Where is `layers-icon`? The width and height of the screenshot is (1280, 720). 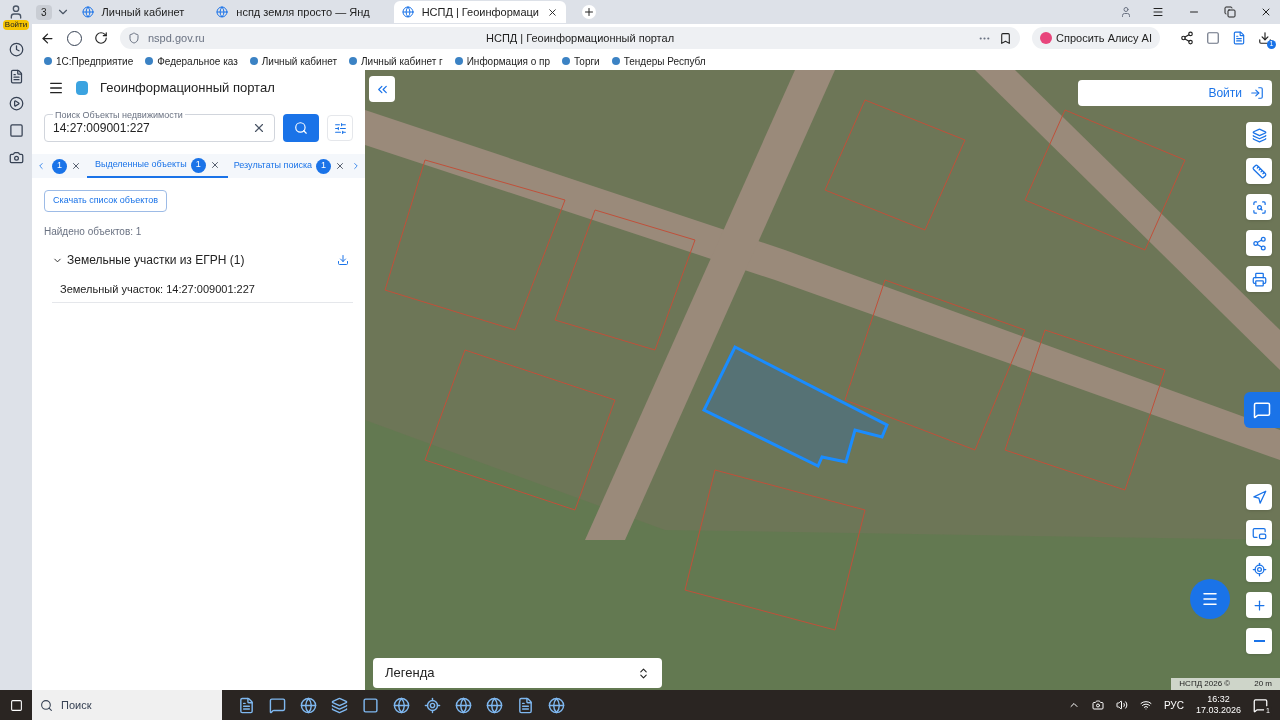
layers-icon is located at coordinates (1259, 135).